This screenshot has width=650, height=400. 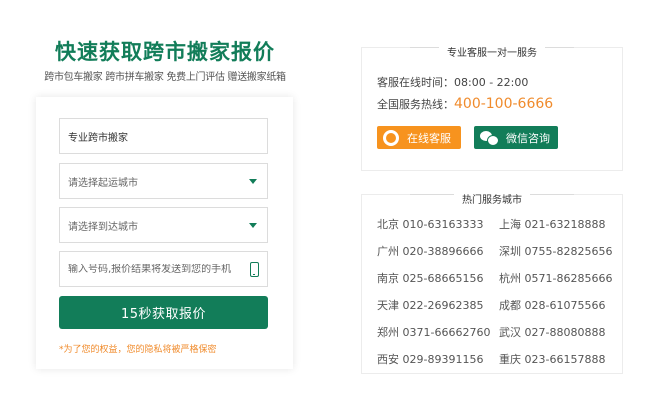 I want to click on city-item: 郑州 0371-66662760, so click(x=434, y=332).